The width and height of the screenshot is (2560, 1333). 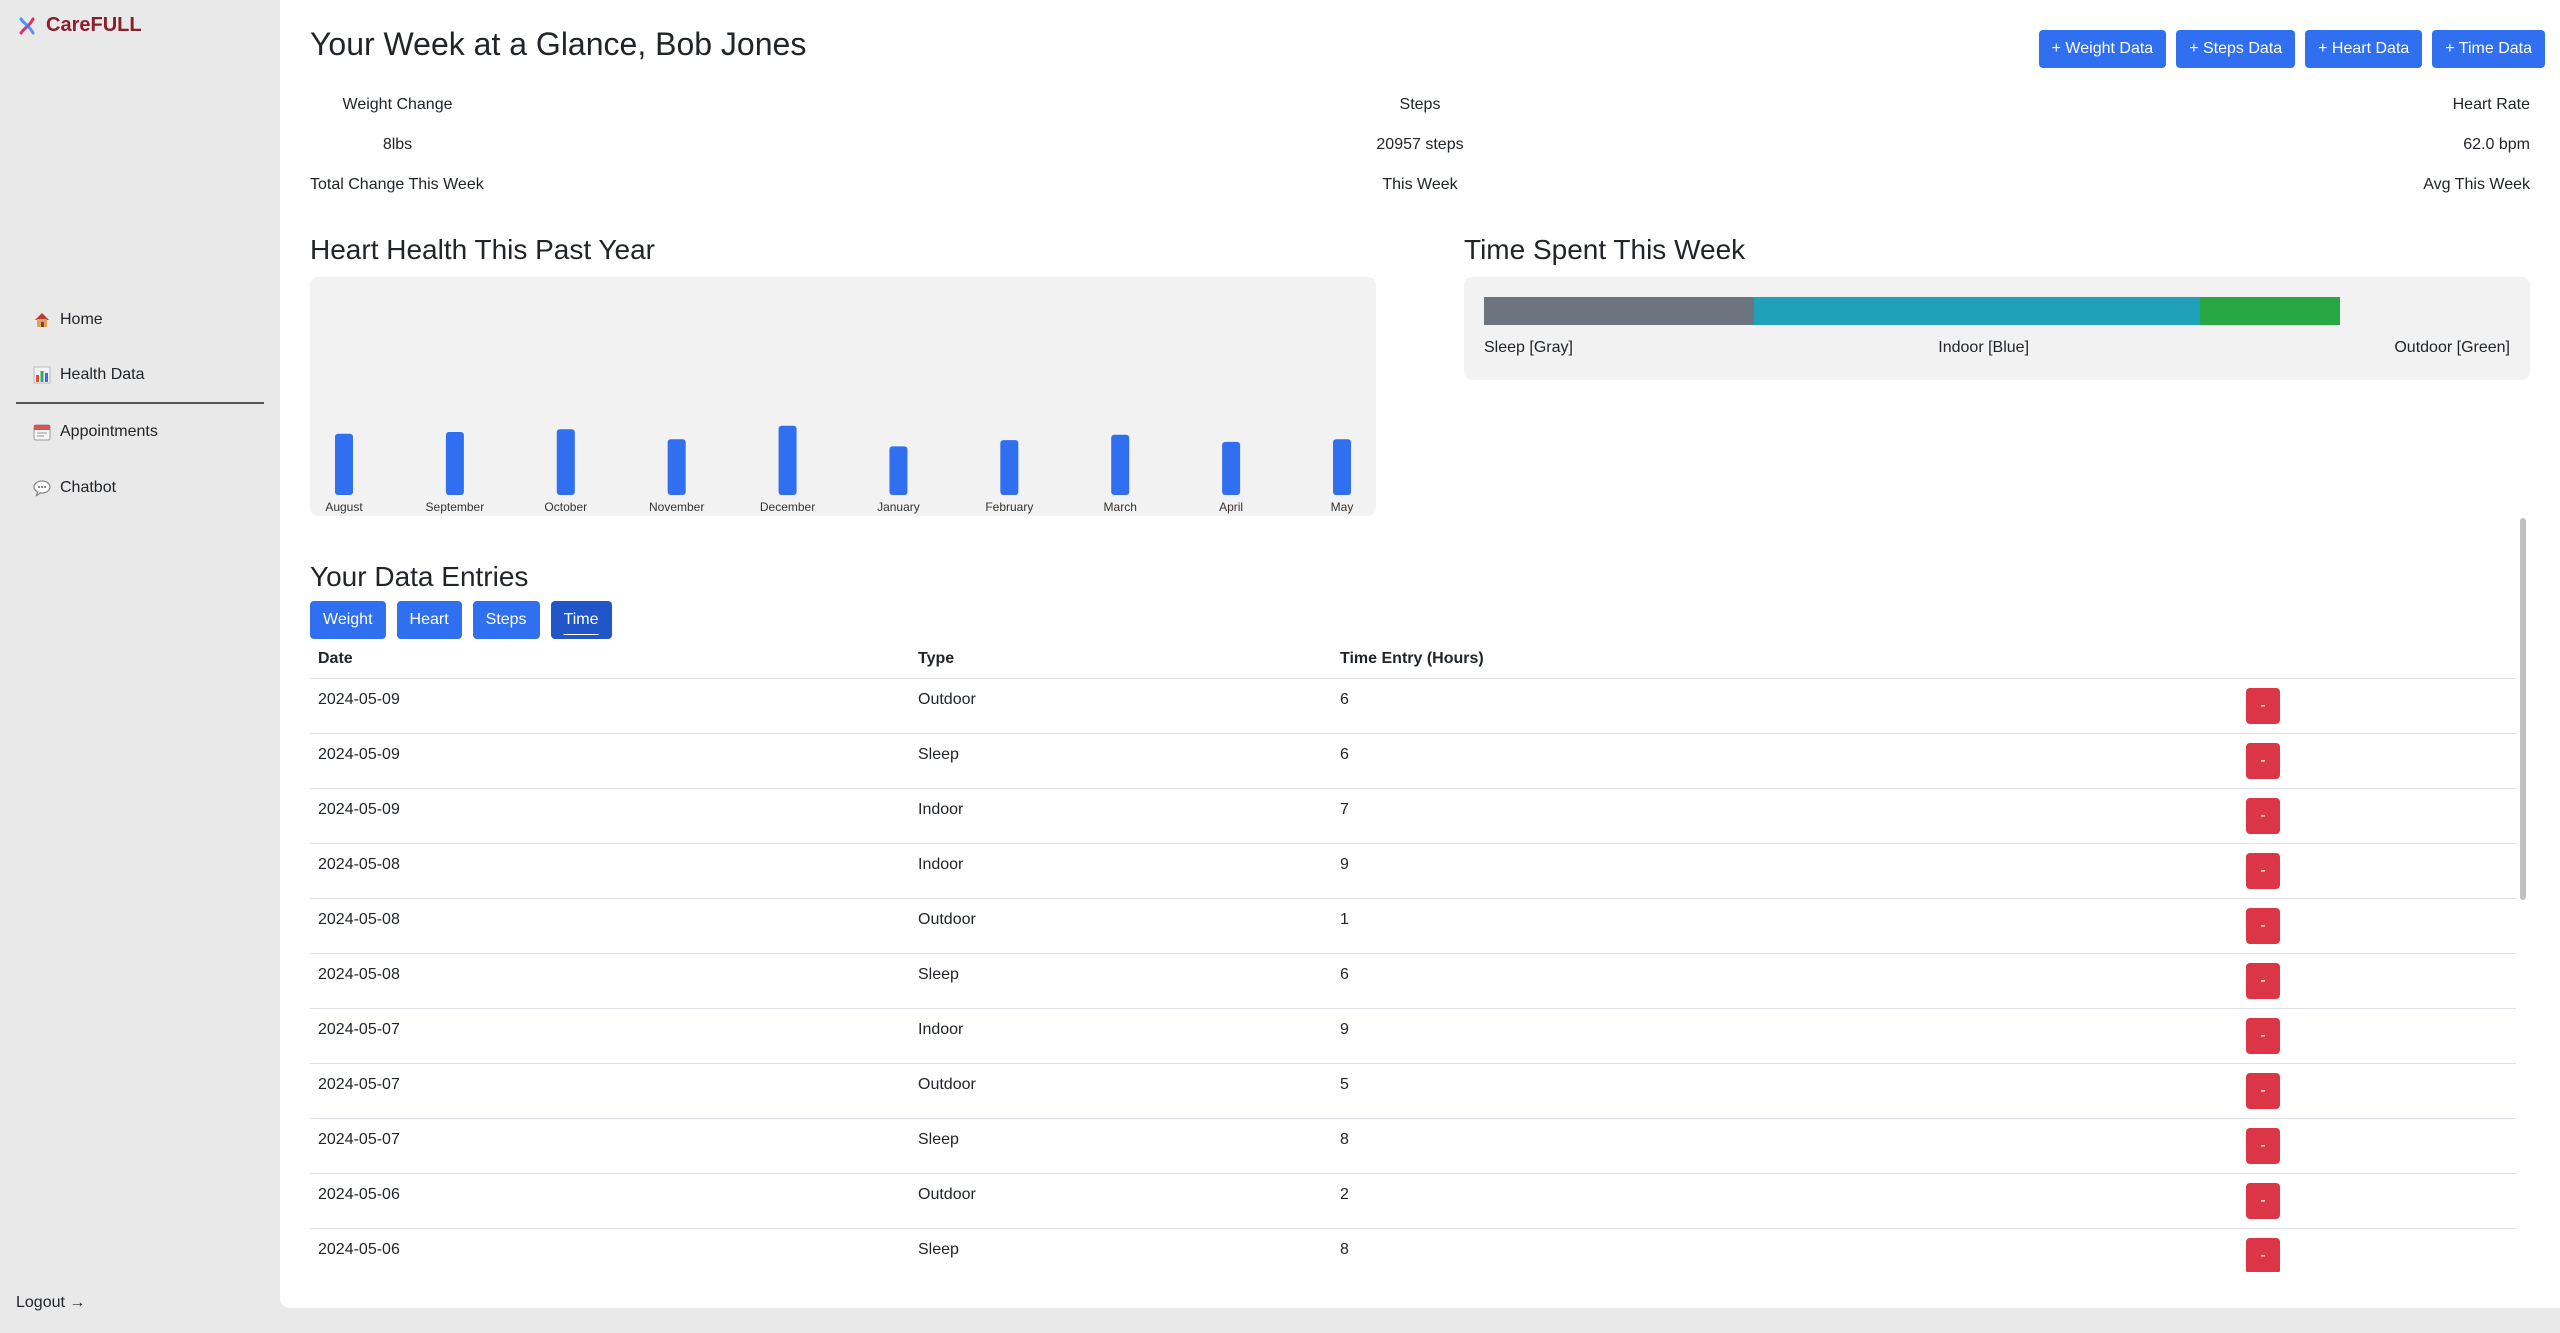 What do you see at coordinates (344, 464) in the screenshot?
I see `bar-august` at bounding box center [344, 464].